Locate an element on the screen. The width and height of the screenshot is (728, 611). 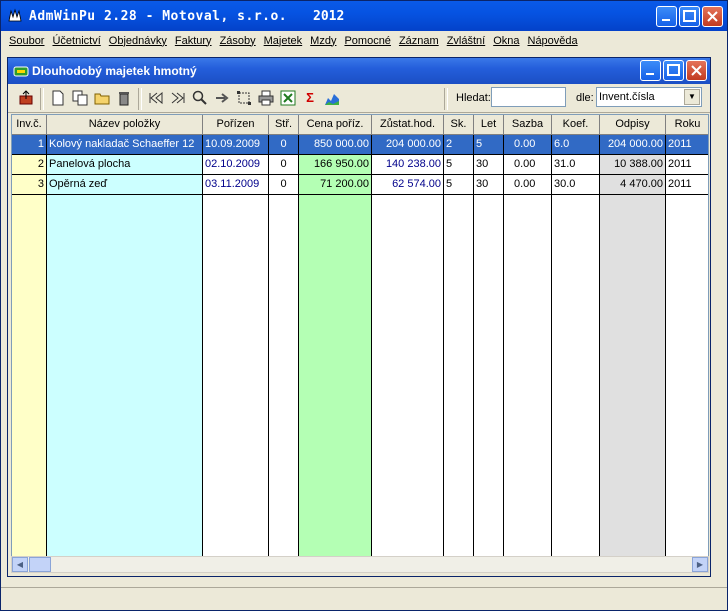
asset-window-icon is located at coordinates (21, 71).